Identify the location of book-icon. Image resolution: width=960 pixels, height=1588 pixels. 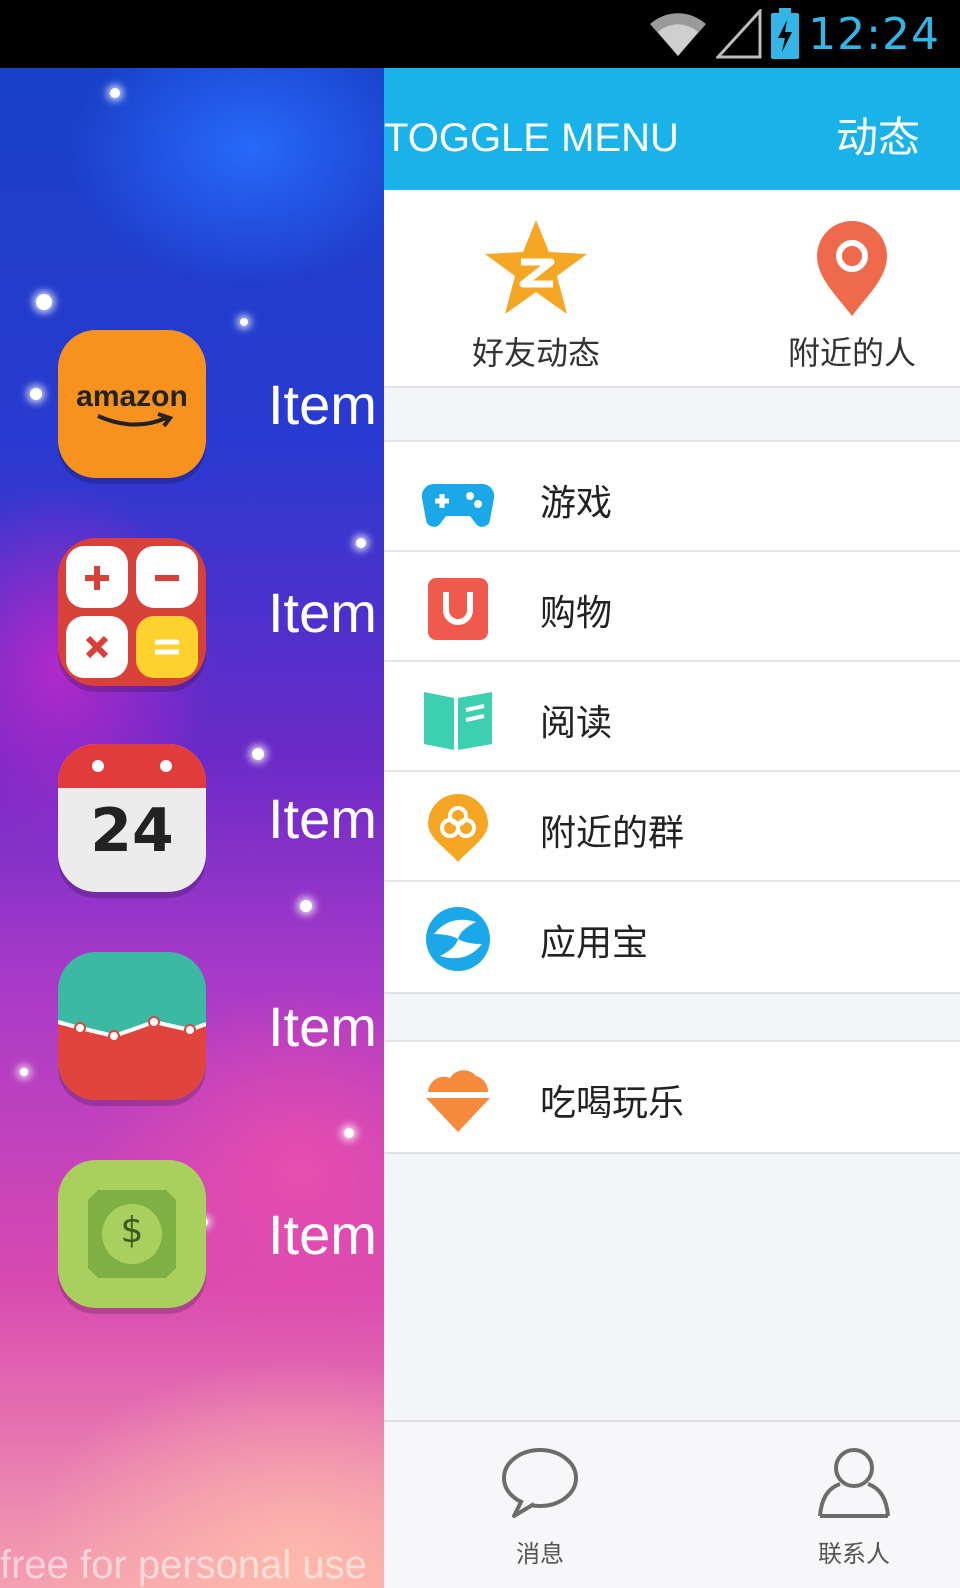
(458, 721).